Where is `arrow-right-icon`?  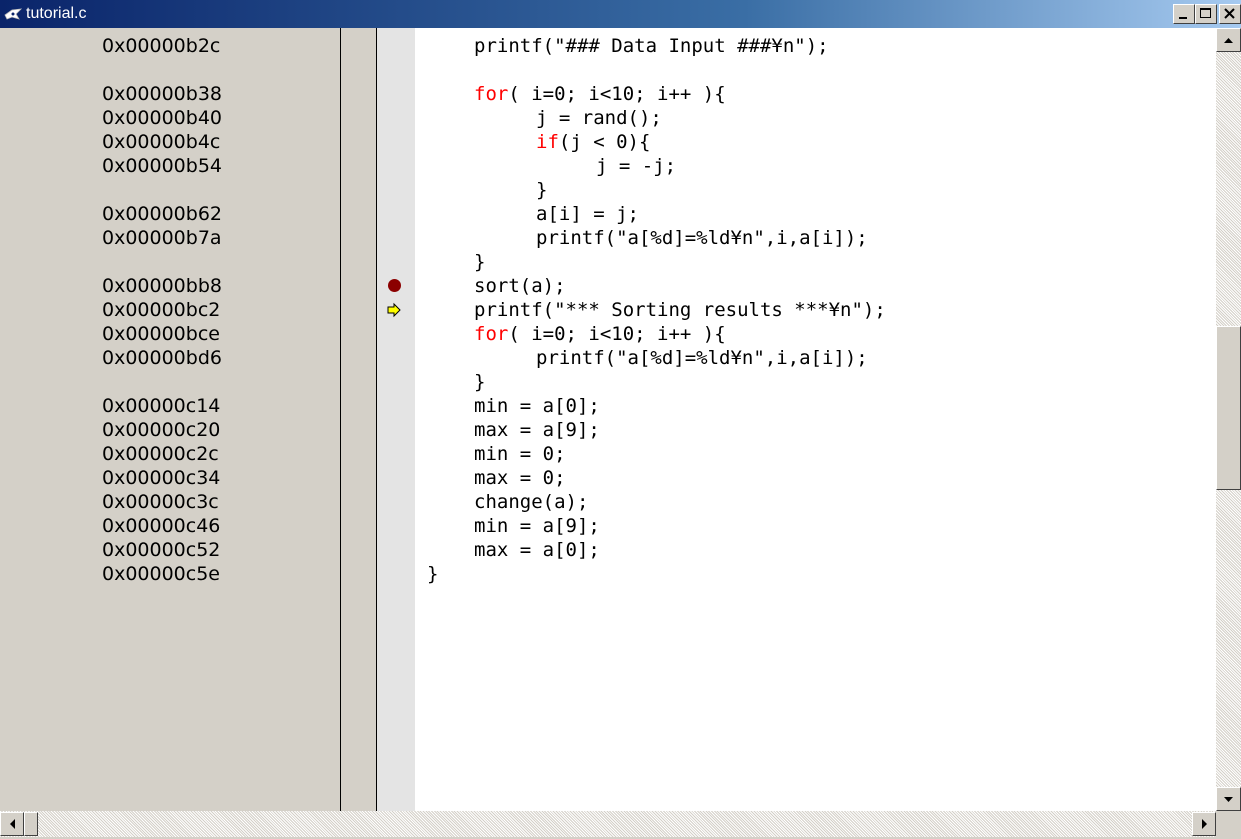
arrow-right-icon is located at coordinates (1204, 824).